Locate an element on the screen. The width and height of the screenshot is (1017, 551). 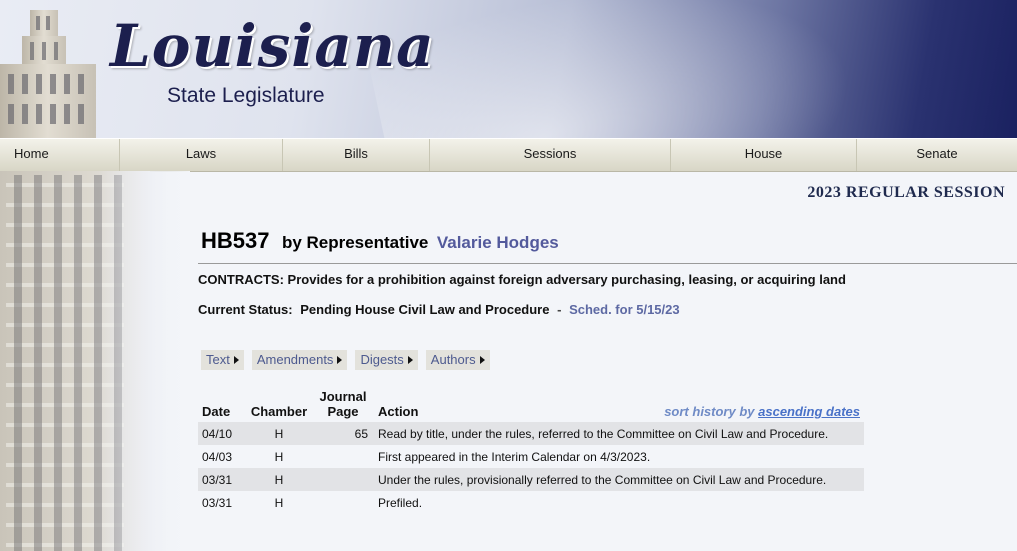
main-nav: Home Laws Bills Sessions House Senate is located at coordinates (508, 155).